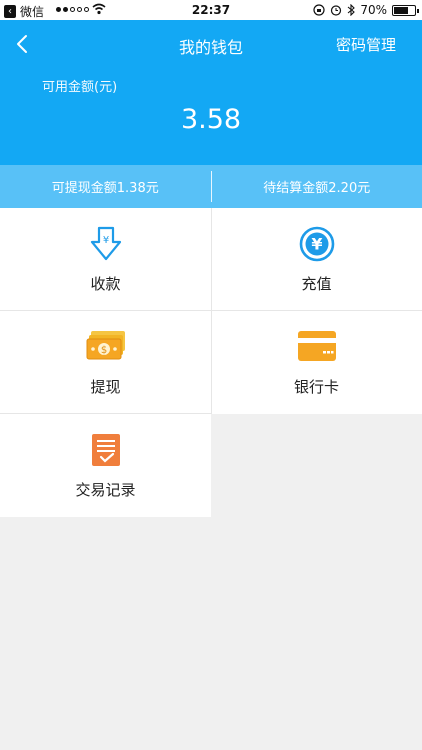  What do you see at coordinates (105, 387) in the screenshot?
I see `menu-label: 提现` at bounding box center [105, 387].